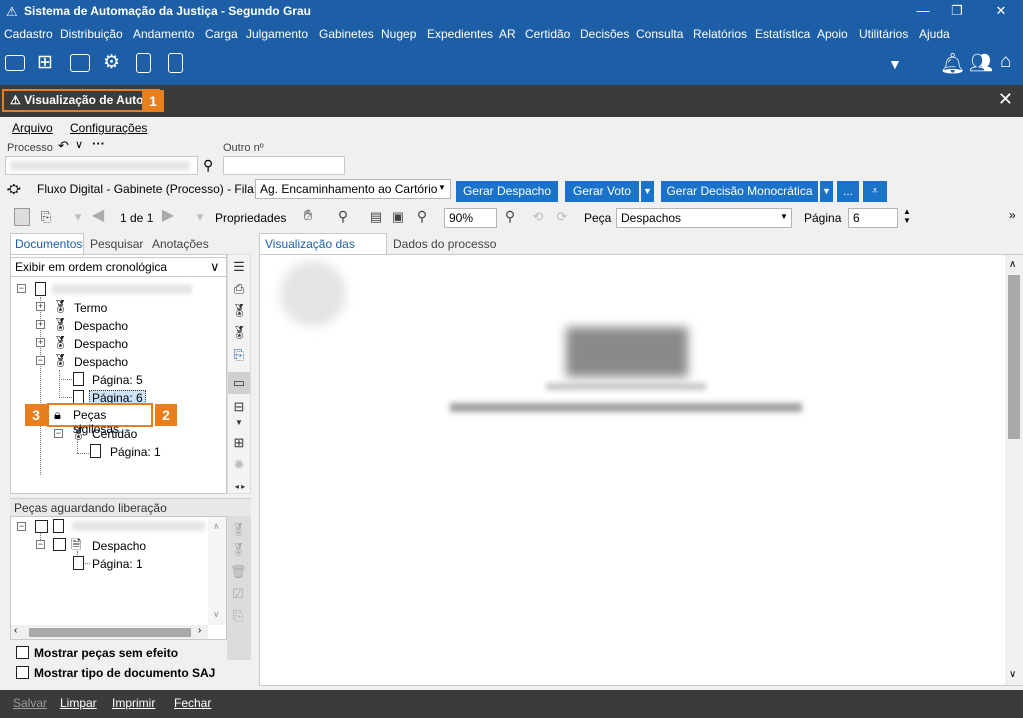 The image size is (1023, 718). I want to click on menu-andamento: Andamento, so click(163, 34).